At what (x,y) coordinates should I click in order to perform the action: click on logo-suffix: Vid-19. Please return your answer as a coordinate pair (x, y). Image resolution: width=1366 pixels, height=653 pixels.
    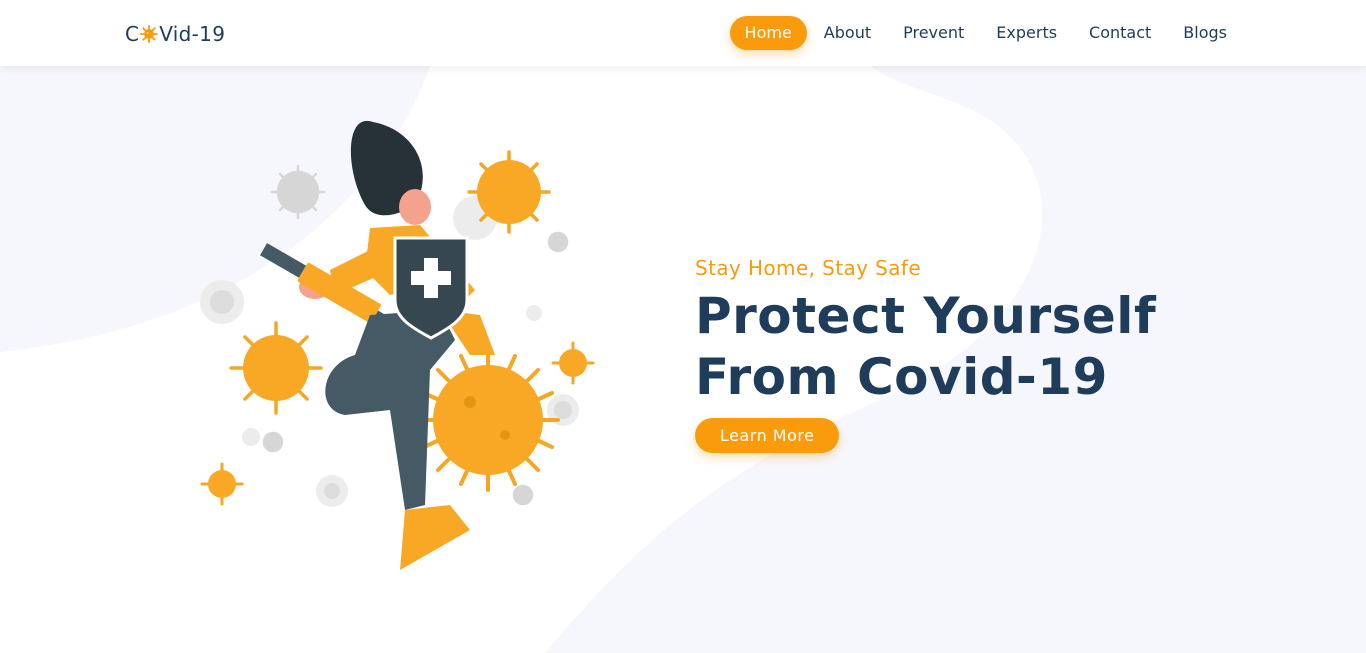
    Looking at the image, I should click on (192, 34).